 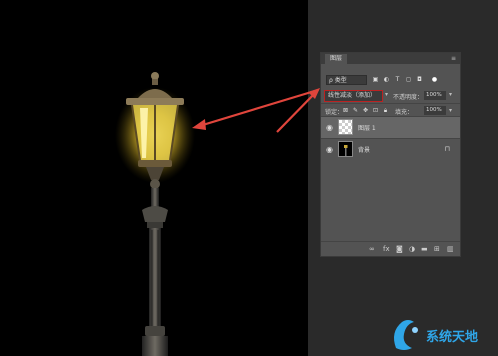 I want to click on filter-kind-select: ρ 类型, so click(x=346, y=80).